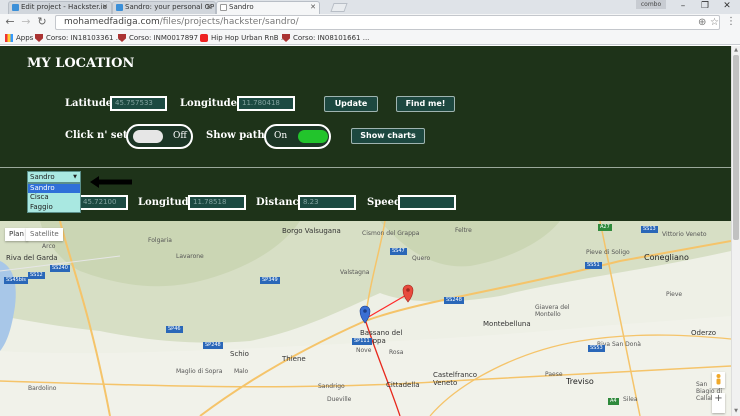  I want to click on map-label: Cismon del Grappa, so click(391, 233).